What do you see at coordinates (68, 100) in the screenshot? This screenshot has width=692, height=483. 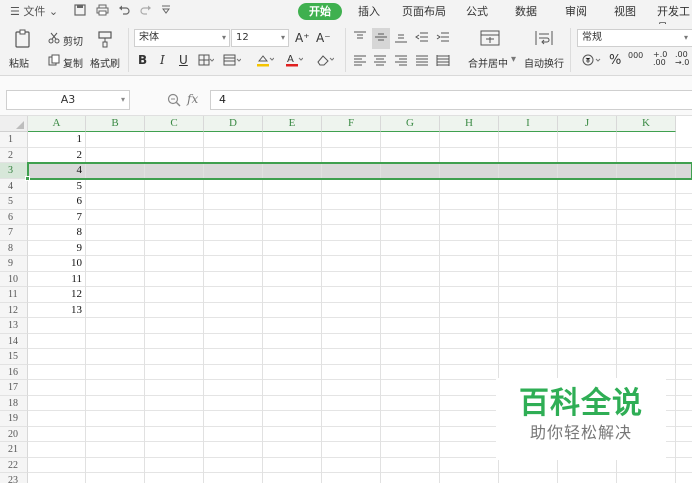 I see `name-box: A3 ▾` at bounding box center [68, 100].